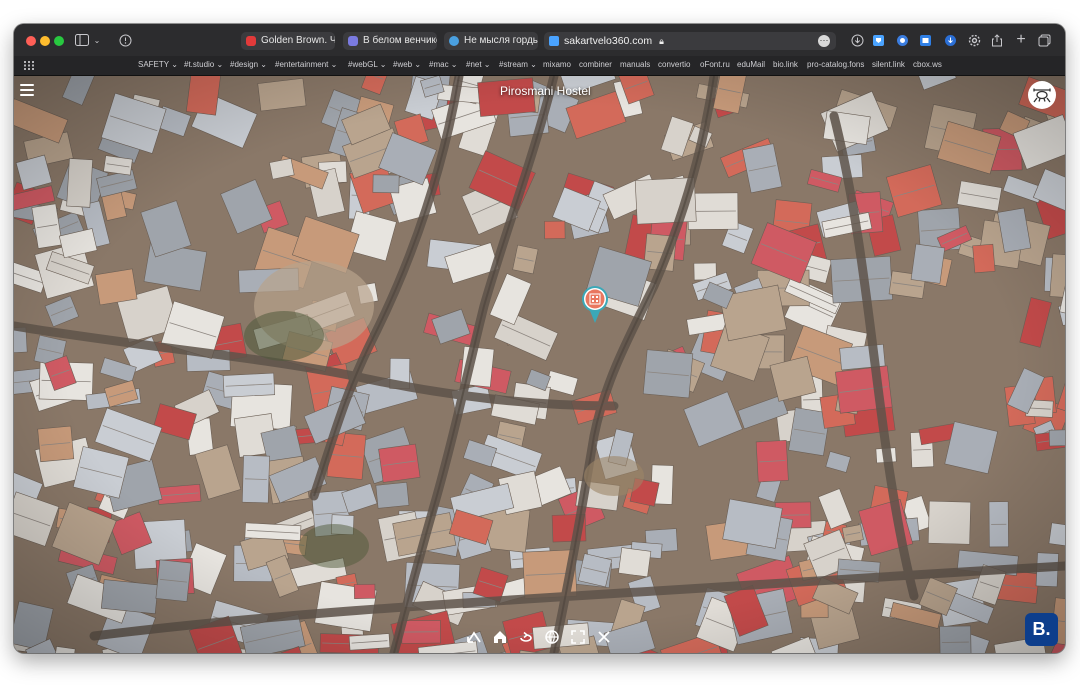 The height and width of the screenshot is (700, 1080). Describe the element at coordinates (974, 40) in the screenshot. I see `settings-gear-icon` at that location.